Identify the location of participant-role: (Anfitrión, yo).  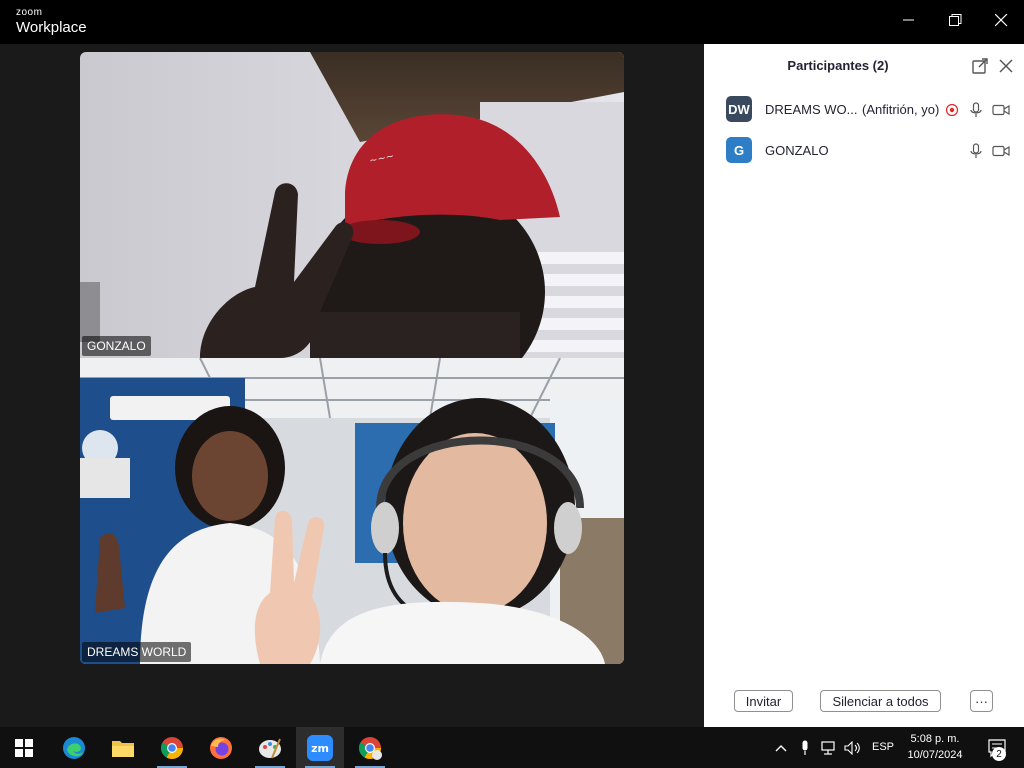
(901, 109).